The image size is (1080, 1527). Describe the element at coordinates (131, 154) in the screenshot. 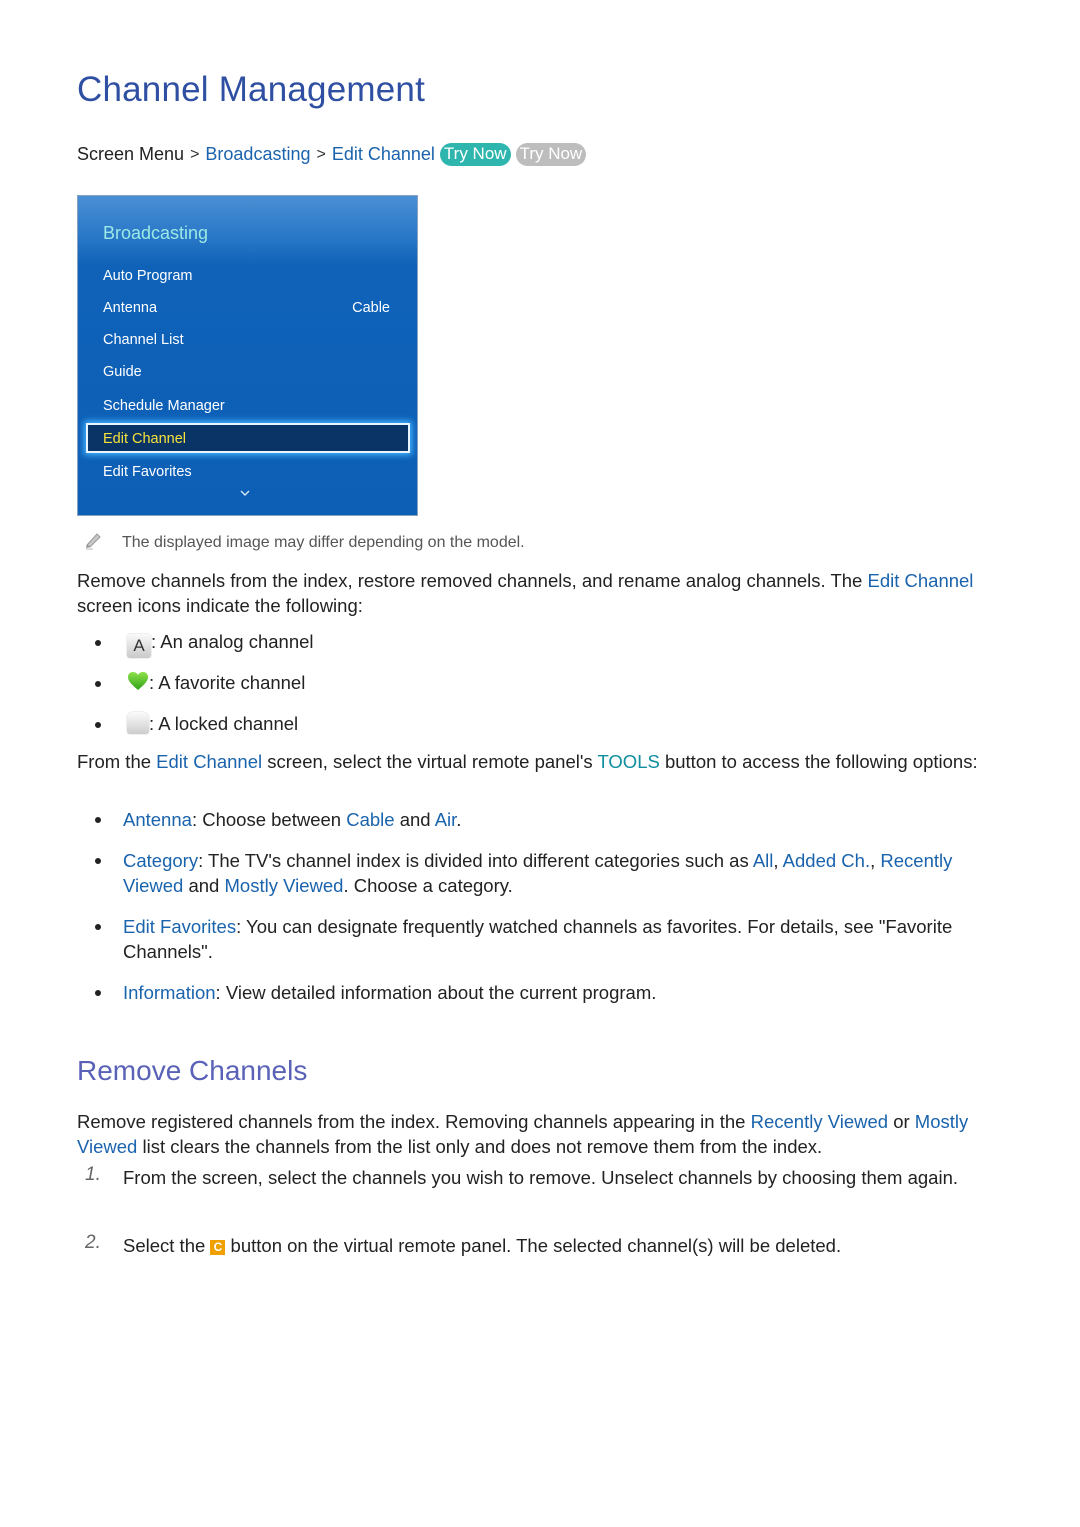

I see `breadcrumb-root: Screen Menu` at that location.